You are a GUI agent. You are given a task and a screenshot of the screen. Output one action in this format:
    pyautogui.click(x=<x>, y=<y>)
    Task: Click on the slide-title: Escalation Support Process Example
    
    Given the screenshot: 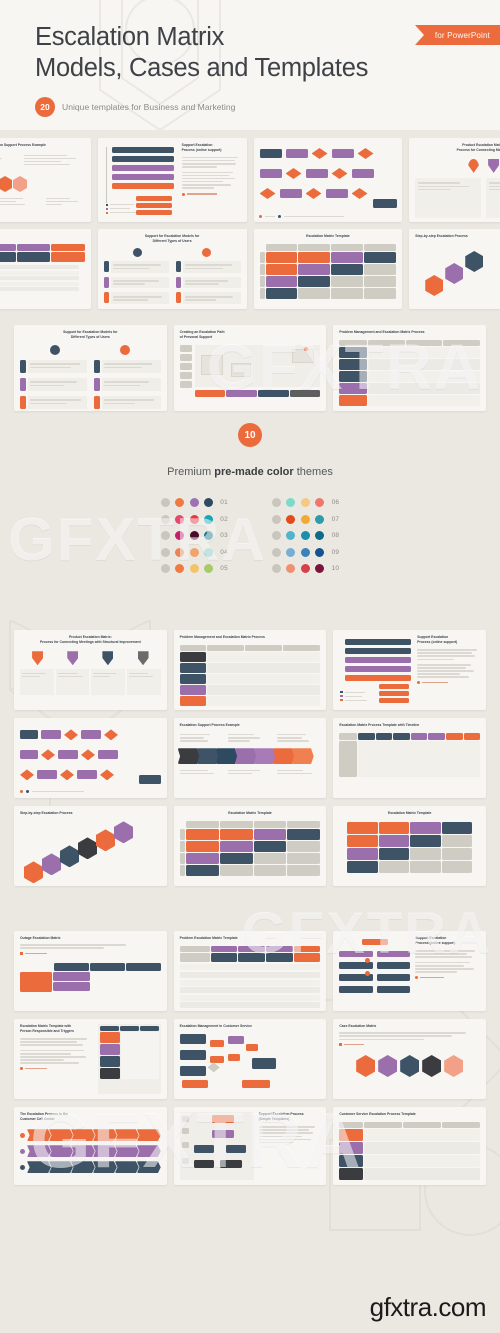 What is the action you would take?
    pyautogui.click(x=23, y=145)
    